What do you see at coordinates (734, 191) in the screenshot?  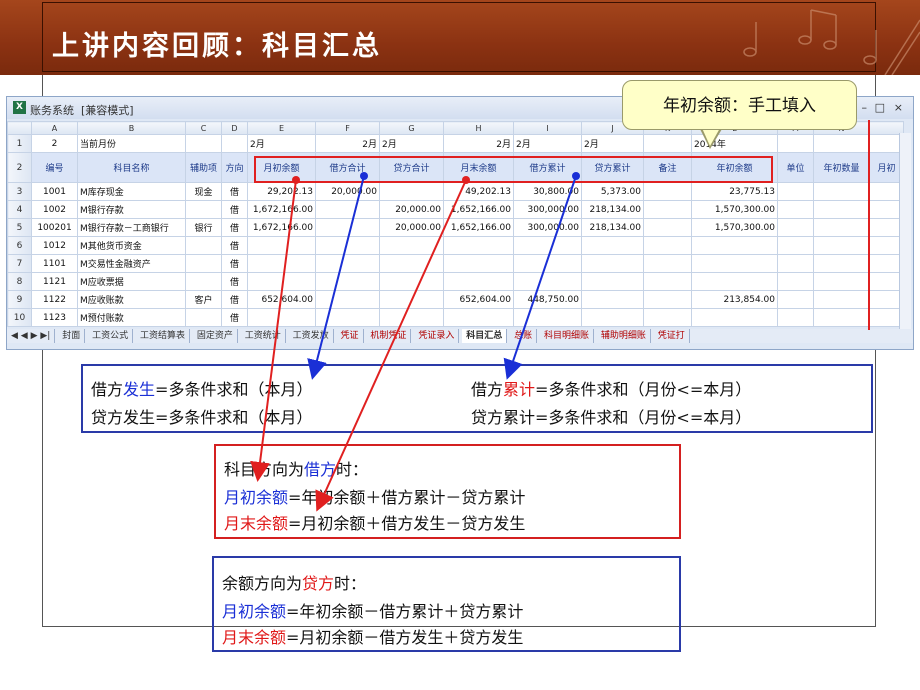 I see `cell: 23,775.13` at bounding box center [734, 191].